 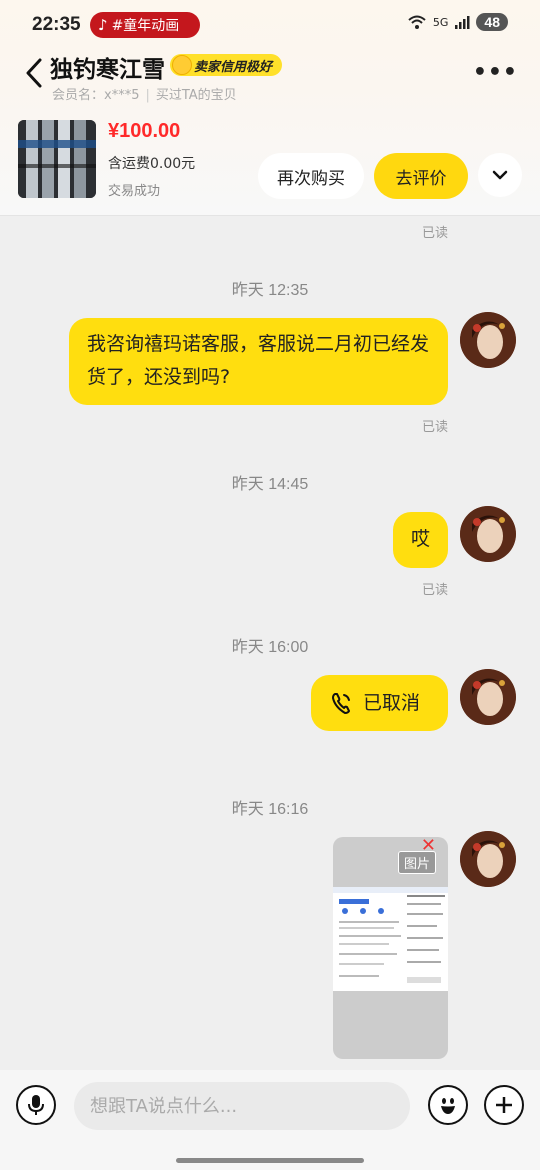 I want to click on emoji-button, so click(x=448, y=1105).